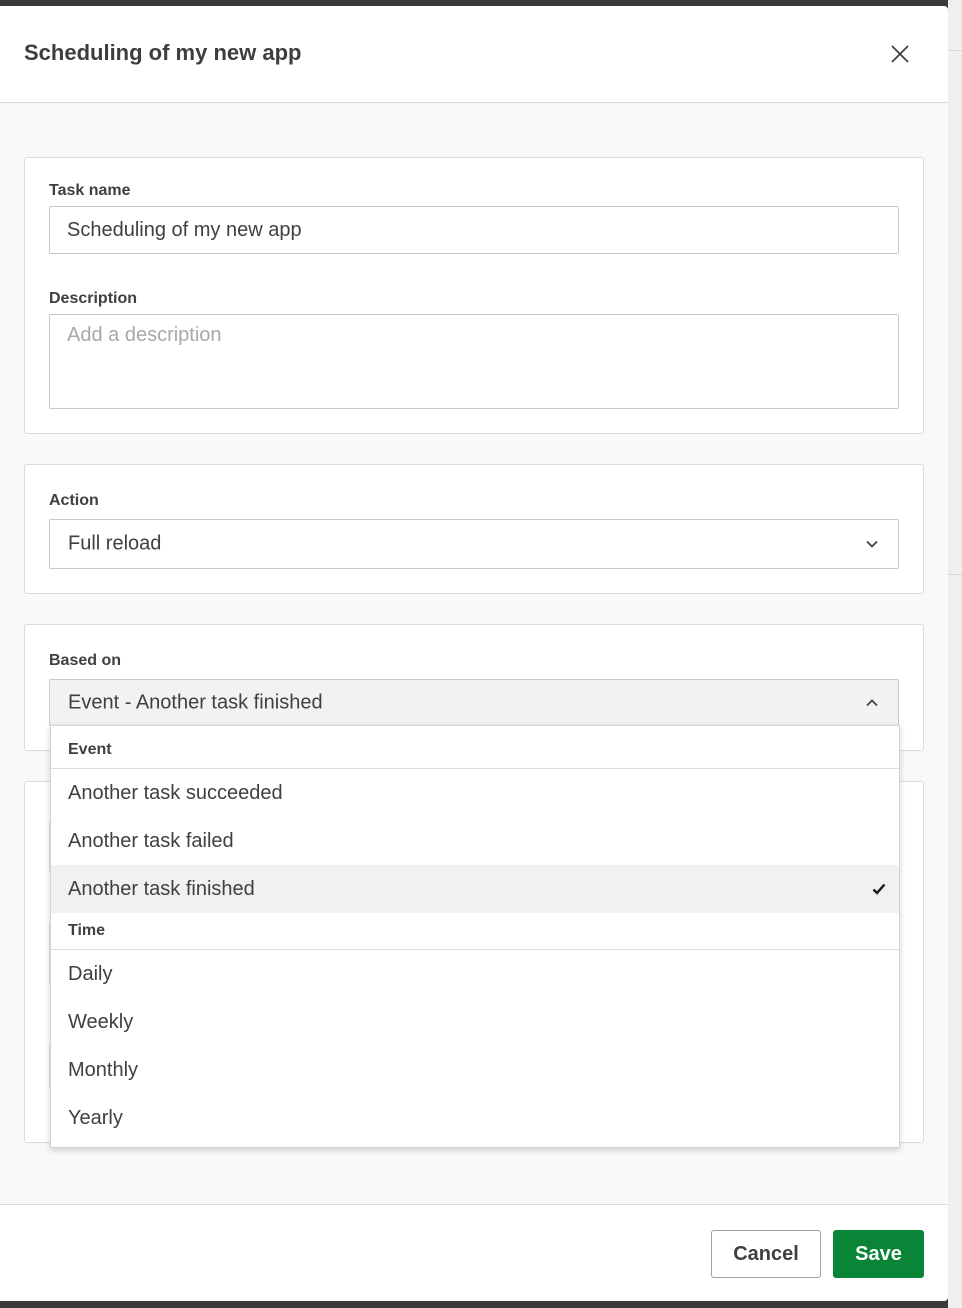  Describe the element at coordinates (115, 543) in the screenshot. I see `action-selected-value: Full reload` at that location.